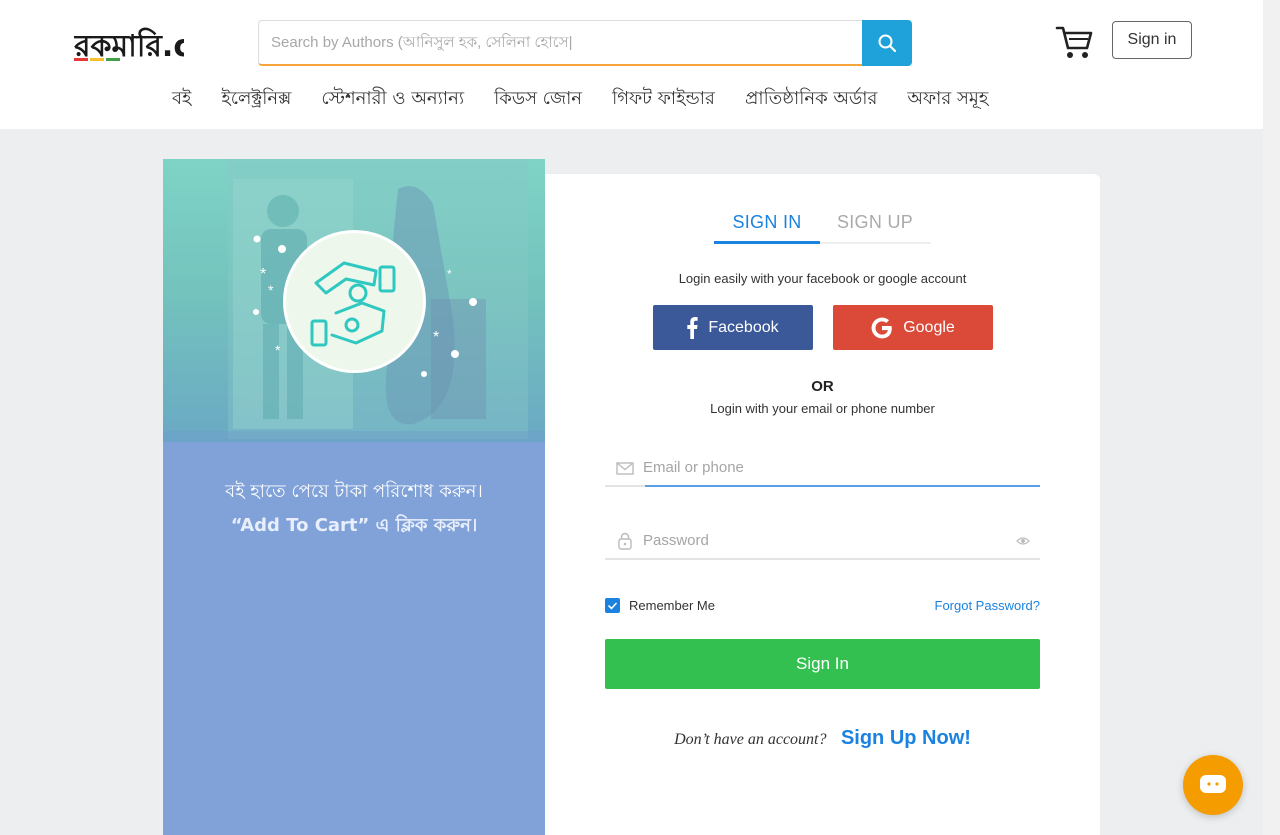 The height and width of the screenshot is (835, 1280). What do you see at coordinates (875, 222) in the screenshot?
I see `tab-signup: SIGN UP` at bounding box center [875, 222].